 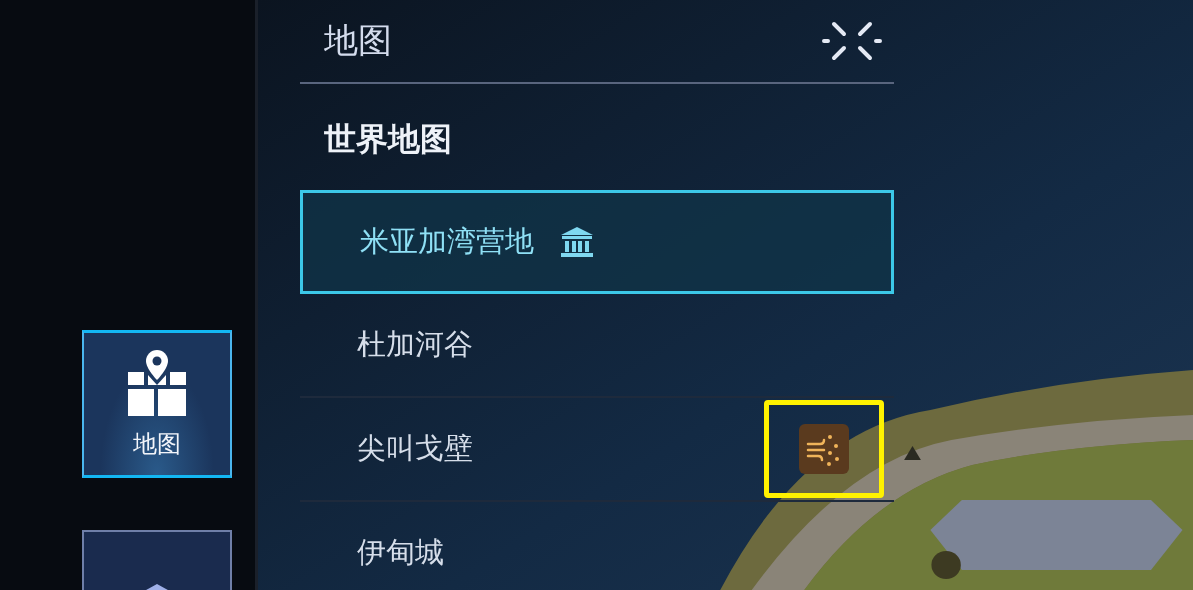 I want to click on map-pin-icon, so click(x=157, y=383).